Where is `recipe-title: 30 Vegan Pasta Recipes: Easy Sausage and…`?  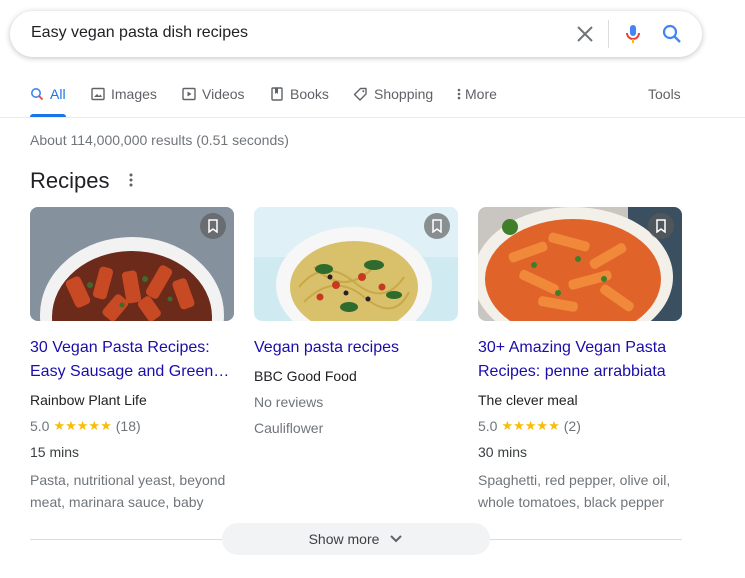 recipe-title: 30 Vegan Pasta Recipes: Easy Sausage and… is located at coordinates (132, 360).